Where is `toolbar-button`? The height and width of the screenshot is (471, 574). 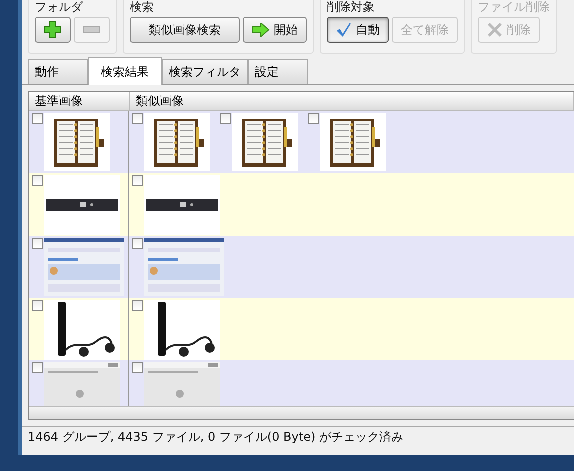
toolbar-button is located at coordinates (53, 30).